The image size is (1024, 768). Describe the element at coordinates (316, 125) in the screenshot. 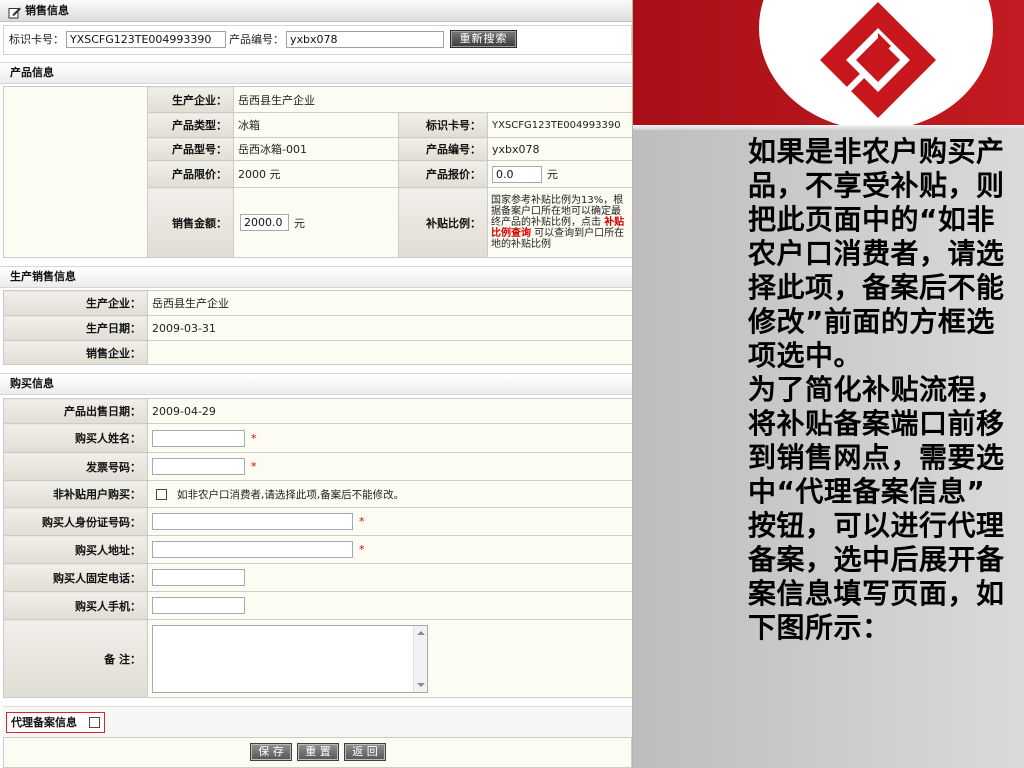

I see `type-value: 冰箱` at that location.